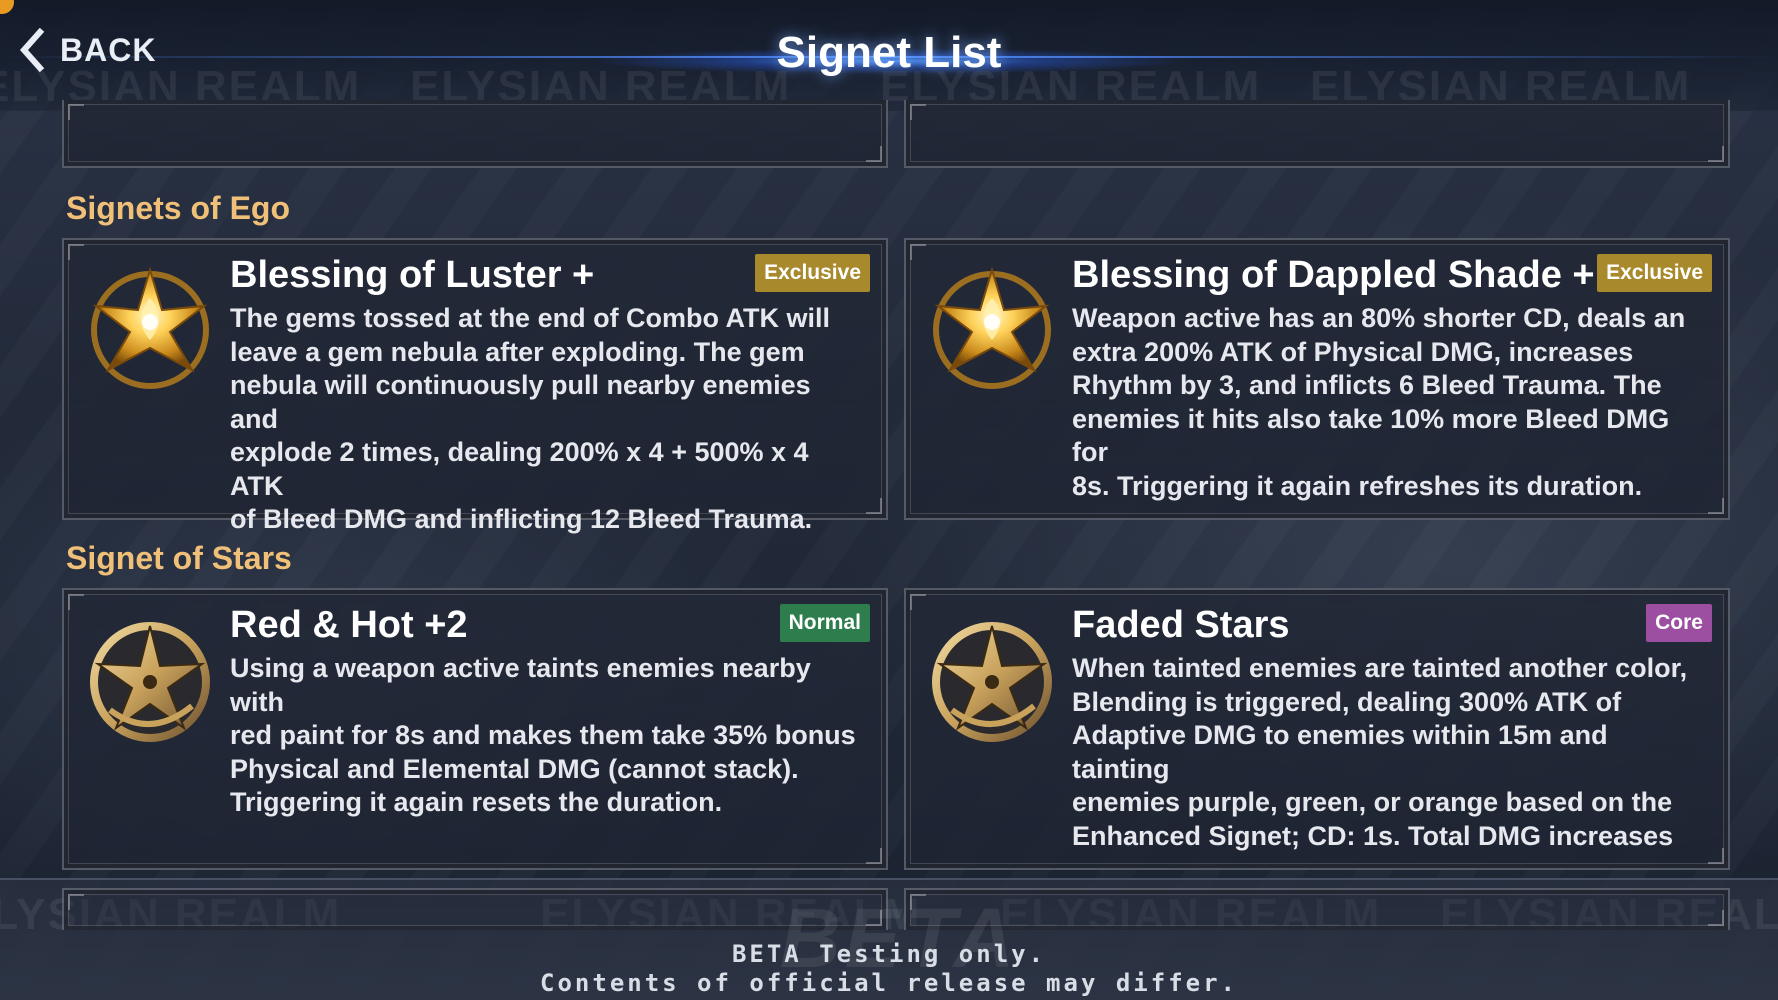  What do you see at coordinates (475, 134) in the screenshot?
I see `signet-card-partial-top-left` at bounding box center [475, 134].